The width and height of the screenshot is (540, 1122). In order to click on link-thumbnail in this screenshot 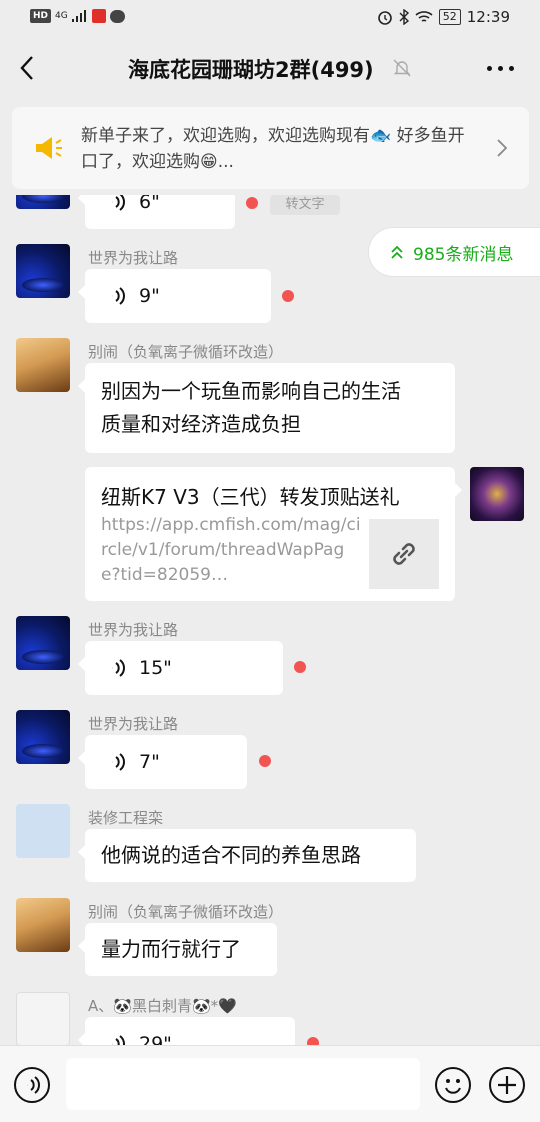, I will do `click(404, 554)`.